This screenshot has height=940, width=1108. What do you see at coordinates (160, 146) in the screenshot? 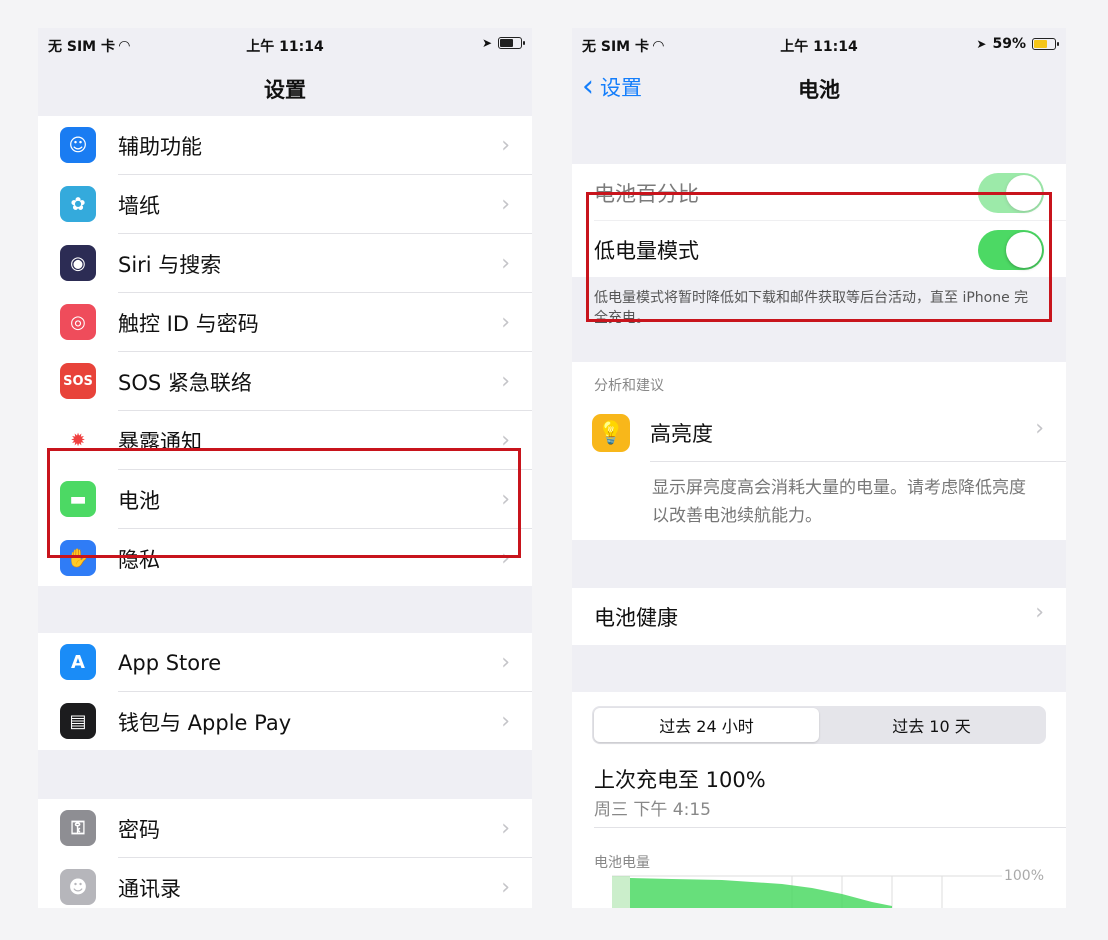
I see `settings-row-label: 辅助功能` at bounding box center [160, 146].